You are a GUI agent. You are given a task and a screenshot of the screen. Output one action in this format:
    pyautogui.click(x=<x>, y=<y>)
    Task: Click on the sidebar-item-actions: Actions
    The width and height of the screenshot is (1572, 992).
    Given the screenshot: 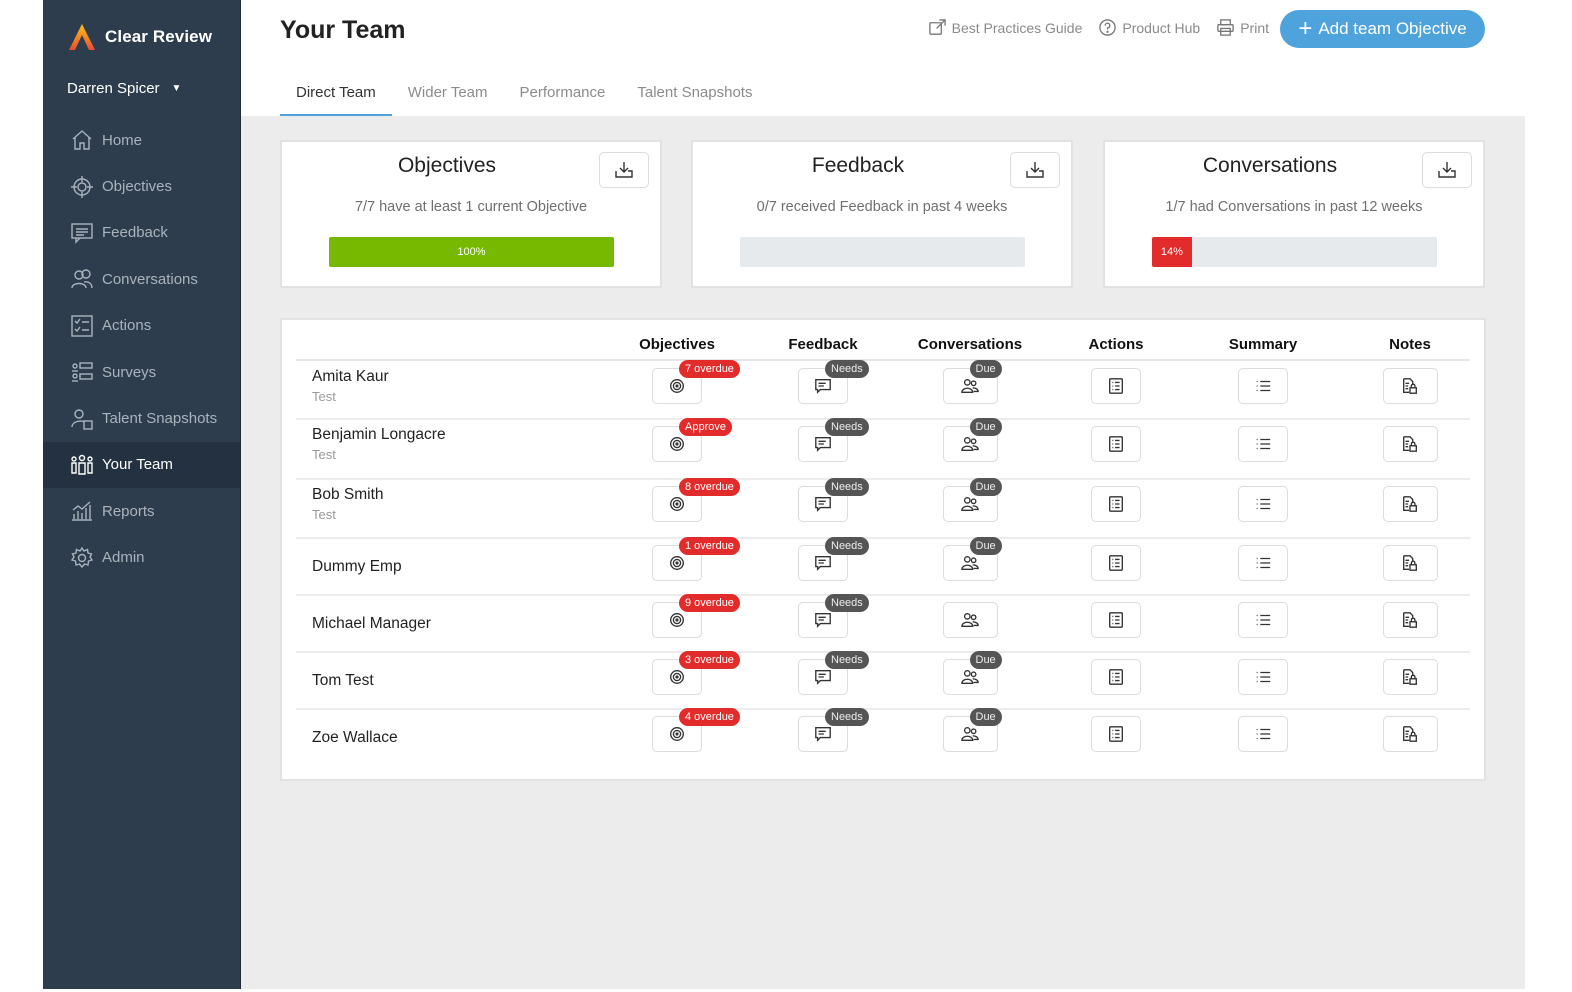 What is the action you would take?
    pyautogui.click(x=141, y=326)
    